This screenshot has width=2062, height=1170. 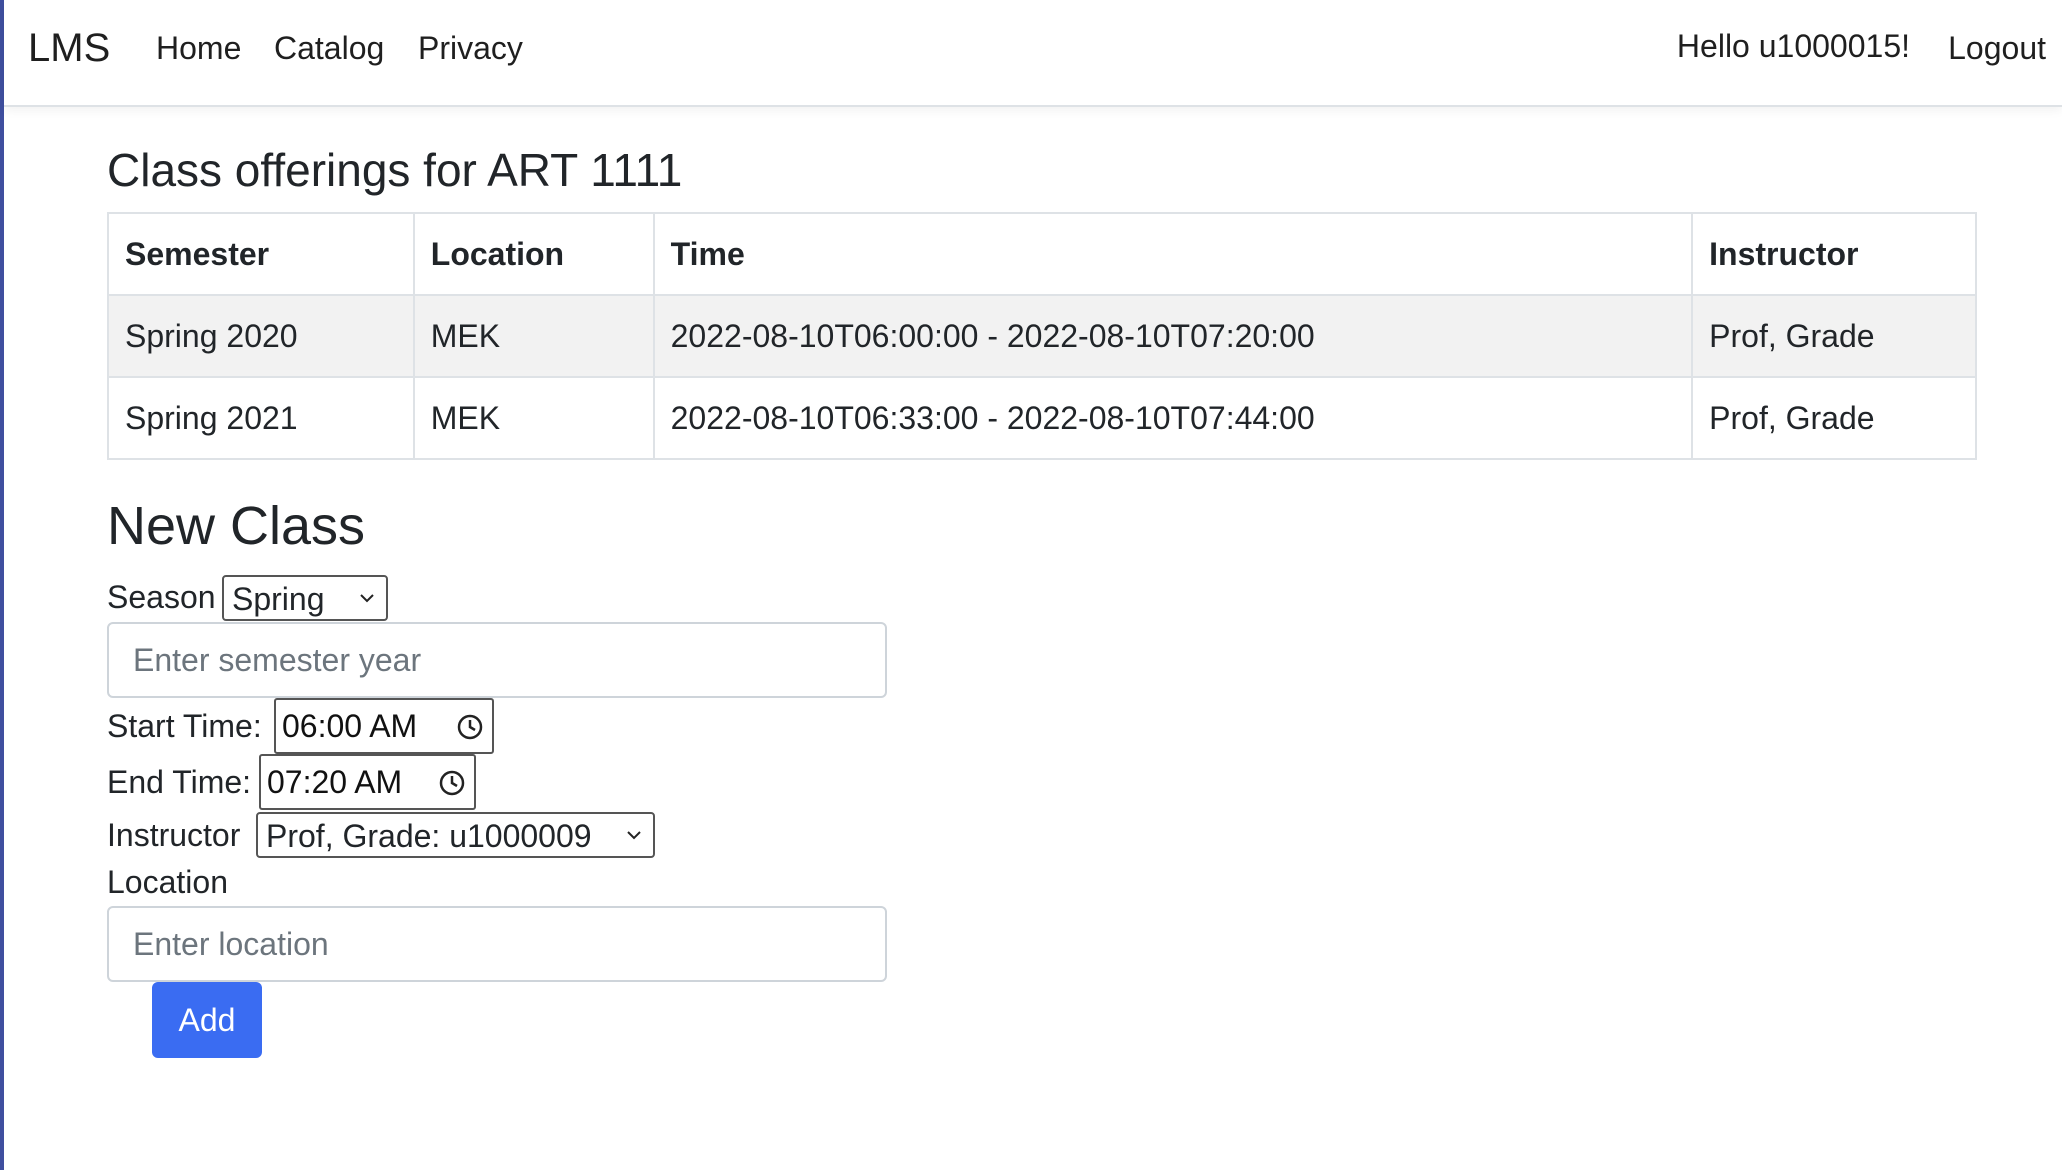 What do you see at coordinates (429, 836) in the screenshot?
I see `instructor-select-value: Prof, Grade: u1000009` at bounding box center [429, 836].